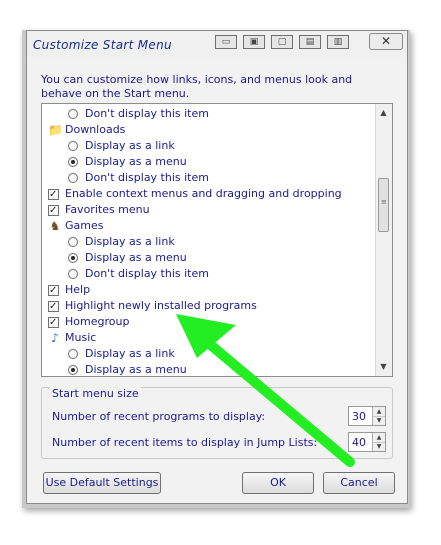 This screenshot has width=441, height=545. I want to click on window-icon: ▢, so click(282, 42).